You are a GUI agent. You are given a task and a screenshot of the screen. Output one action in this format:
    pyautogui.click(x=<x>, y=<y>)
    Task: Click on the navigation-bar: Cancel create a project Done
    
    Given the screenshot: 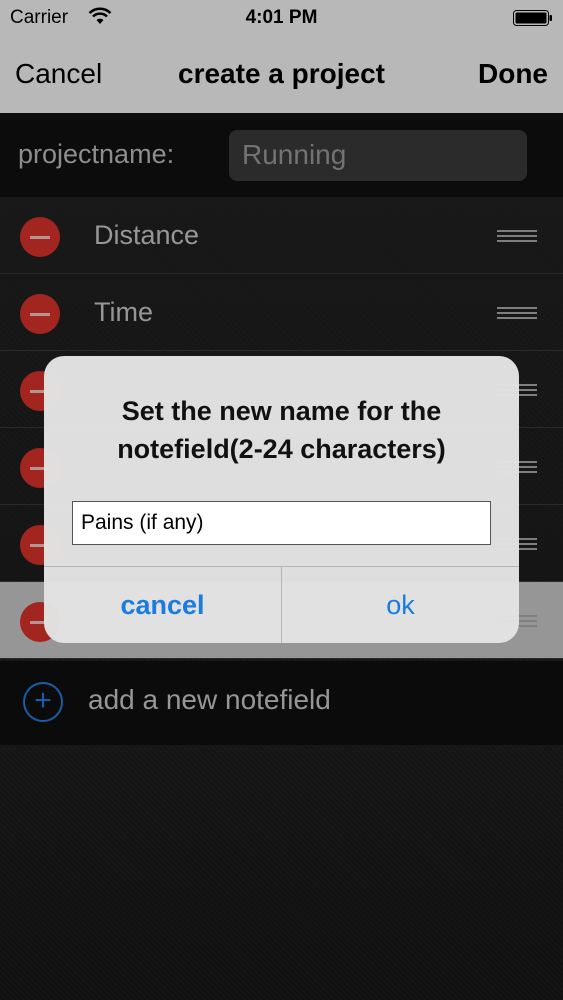 What is the action you would take?
    pyautogui.click(x=281, y=74)
    